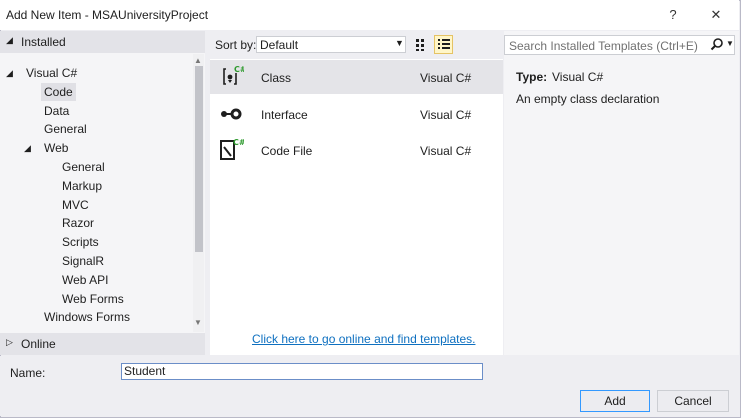  I want to click on tree-item-label: Data, so click(57, 110).